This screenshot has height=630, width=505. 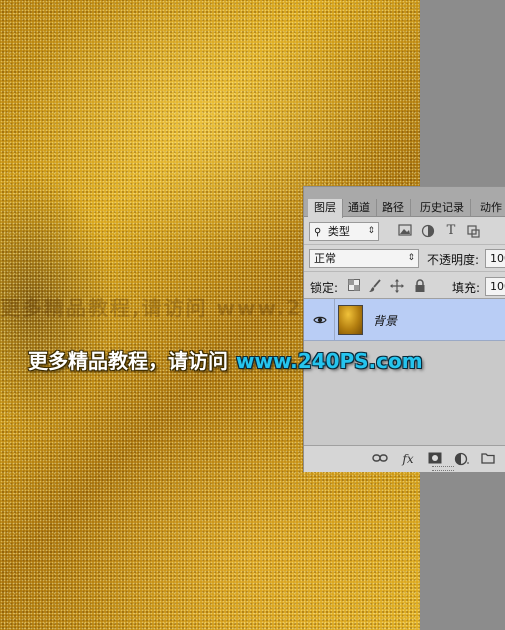 I want to click on tab-actions: 动作, so click(x=489, y=208).